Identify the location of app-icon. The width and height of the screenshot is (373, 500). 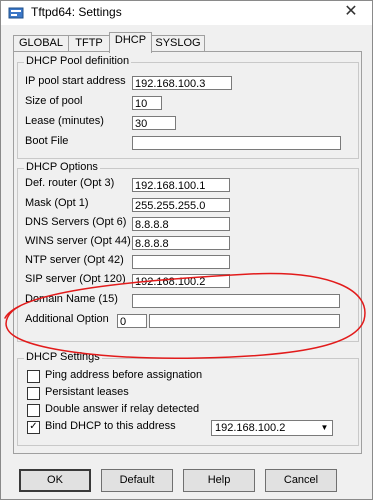
(16, 13).